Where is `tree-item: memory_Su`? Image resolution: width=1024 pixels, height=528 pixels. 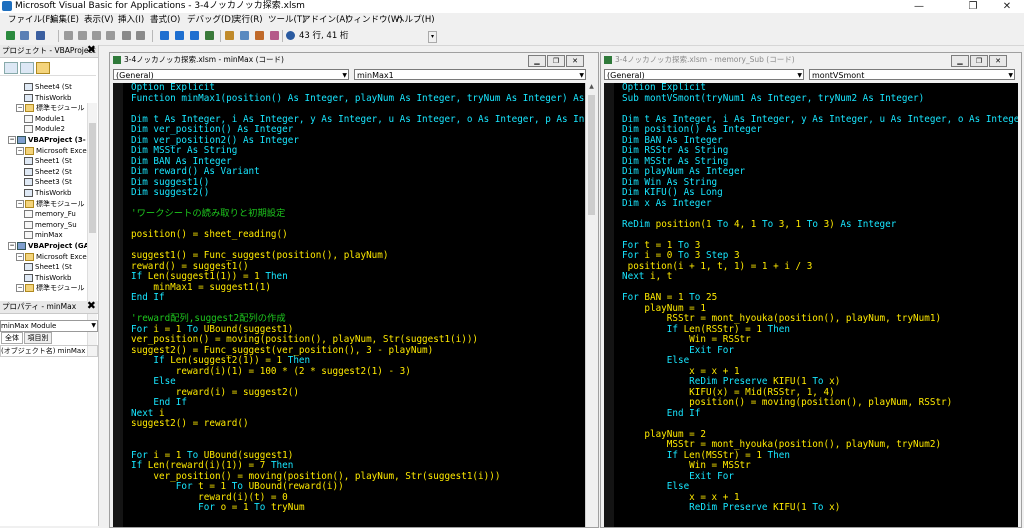
tree-item: memory_Su is located at coordinates (38, 225).